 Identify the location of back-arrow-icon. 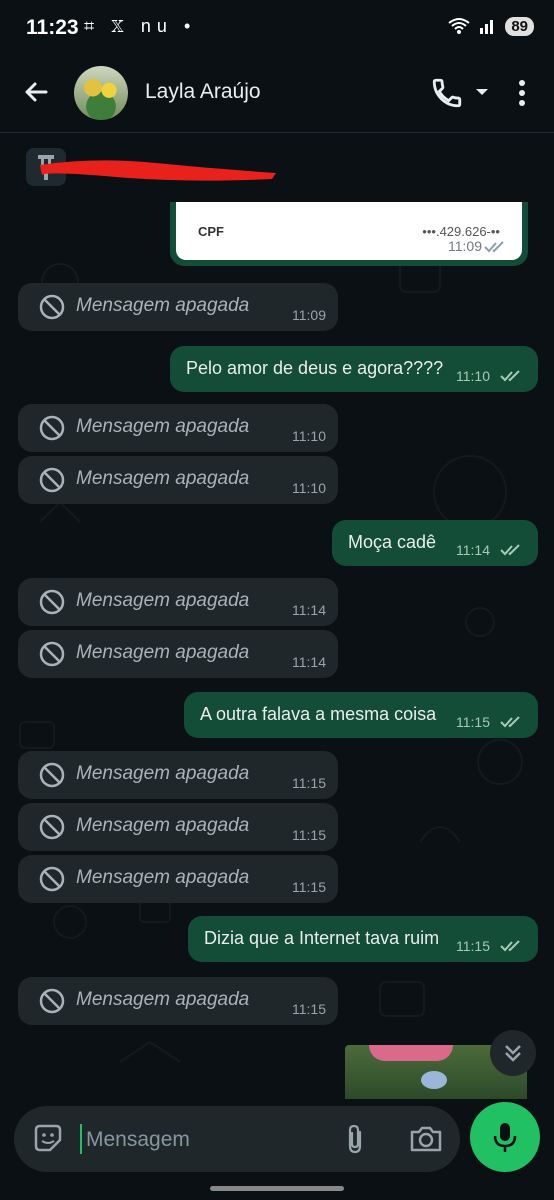
(36, 92).